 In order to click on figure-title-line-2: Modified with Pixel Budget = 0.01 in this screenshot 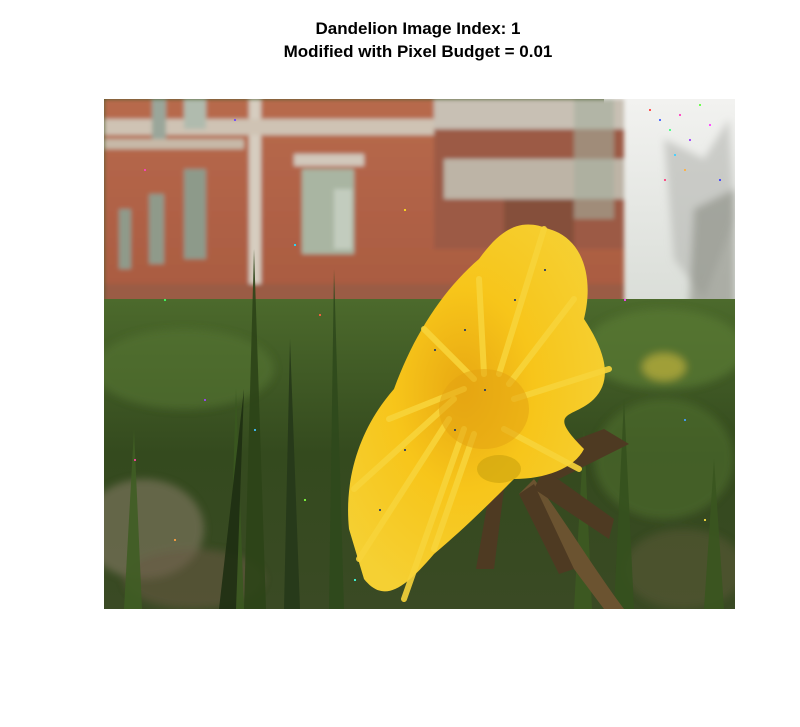, I will do `click(418, 51)`.